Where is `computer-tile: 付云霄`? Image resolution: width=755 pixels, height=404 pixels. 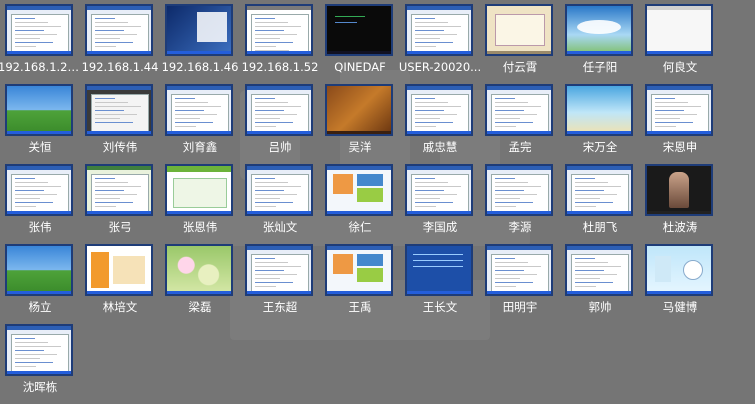 computer-tile: 付云霄 is located at coordinates (519, 41).